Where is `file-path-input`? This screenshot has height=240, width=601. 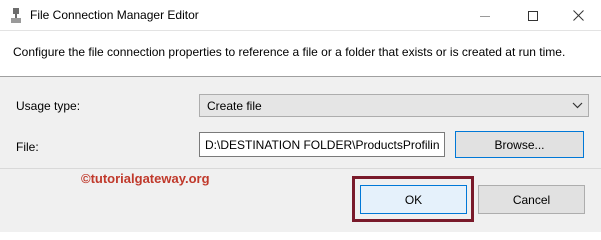
file-path-input is located at coordinates (322, 144).